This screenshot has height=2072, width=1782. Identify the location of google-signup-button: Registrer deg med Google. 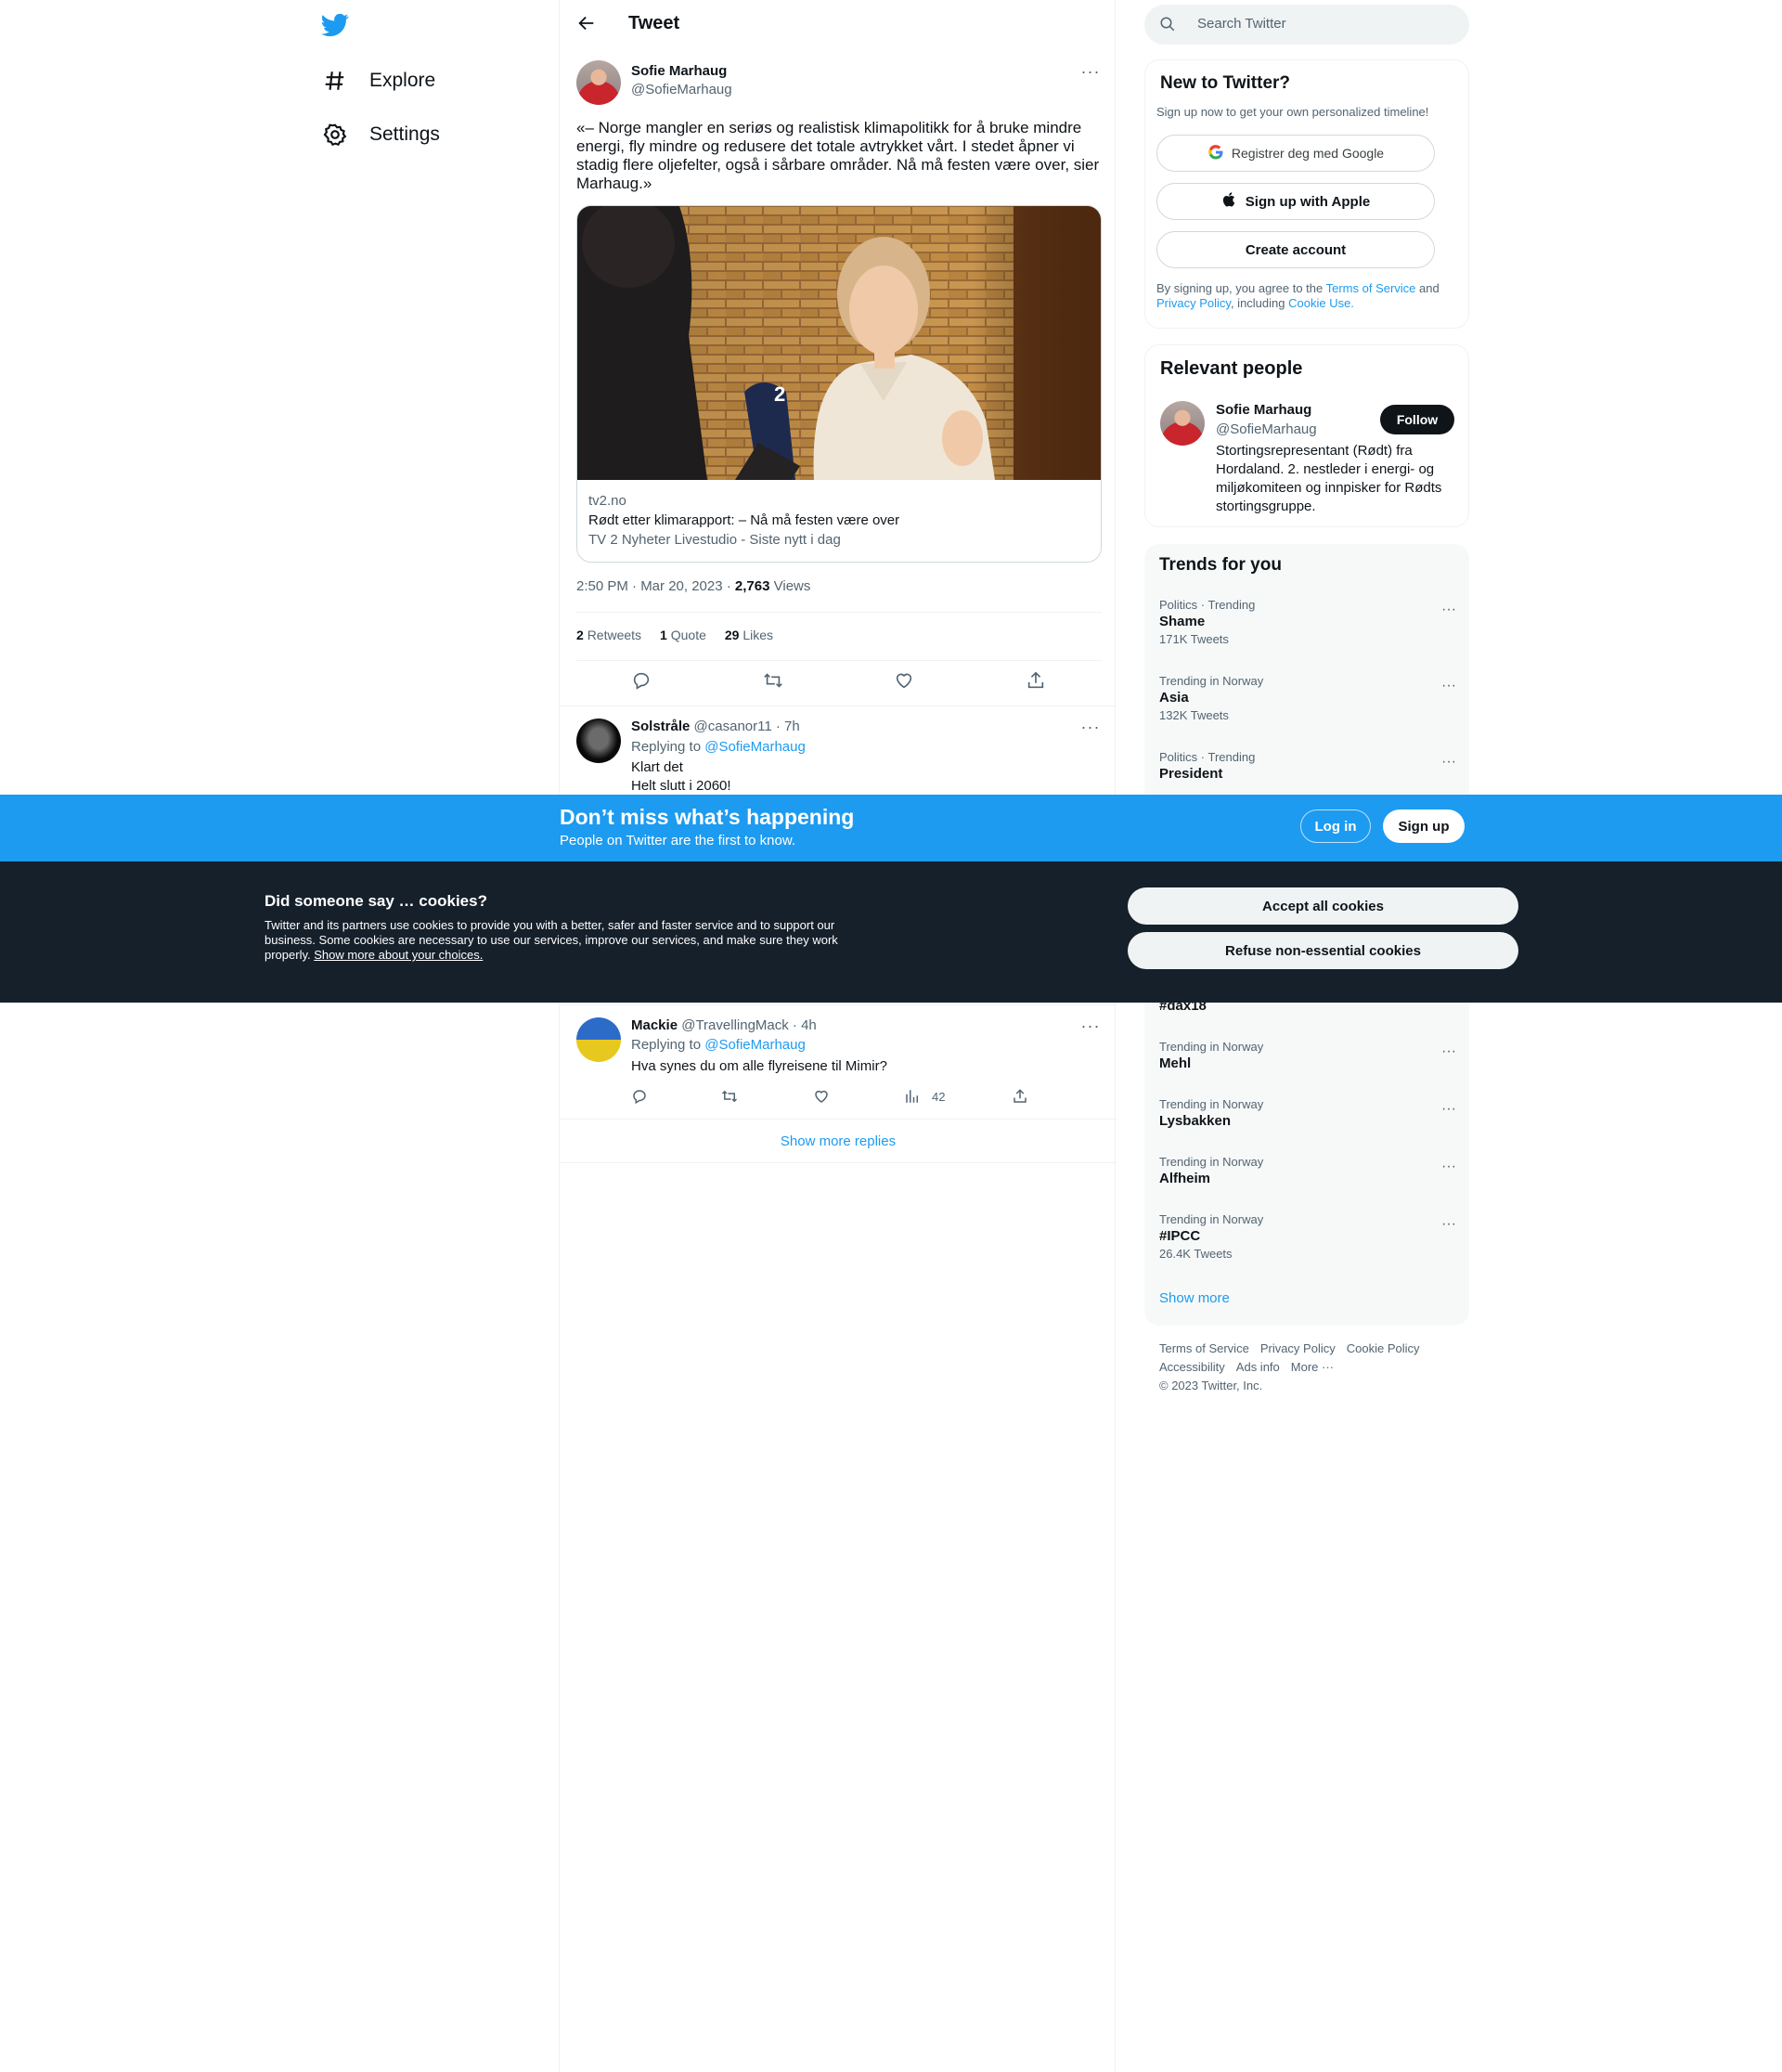
(1295, 153).